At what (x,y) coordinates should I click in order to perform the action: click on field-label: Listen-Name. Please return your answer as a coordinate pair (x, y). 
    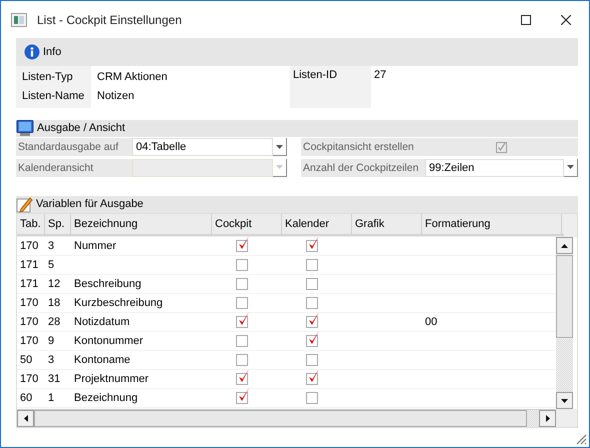
    Looking at the image, I should click on (53, 96).